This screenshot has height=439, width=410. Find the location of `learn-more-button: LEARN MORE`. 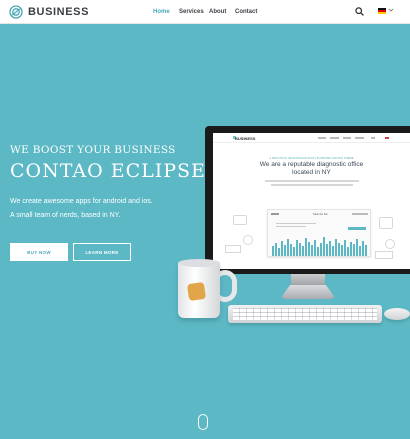

learn-more-button: LEARN MORE is located at coordinates (102, 252).